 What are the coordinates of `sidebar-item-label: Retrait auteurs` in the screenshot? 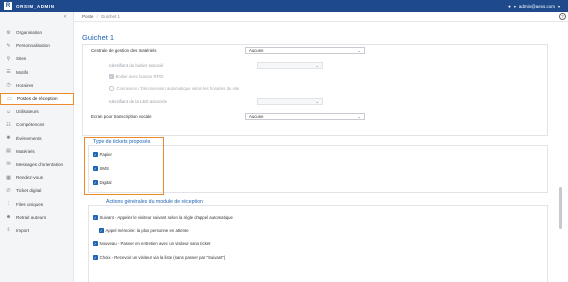 It's located at (31, 217).